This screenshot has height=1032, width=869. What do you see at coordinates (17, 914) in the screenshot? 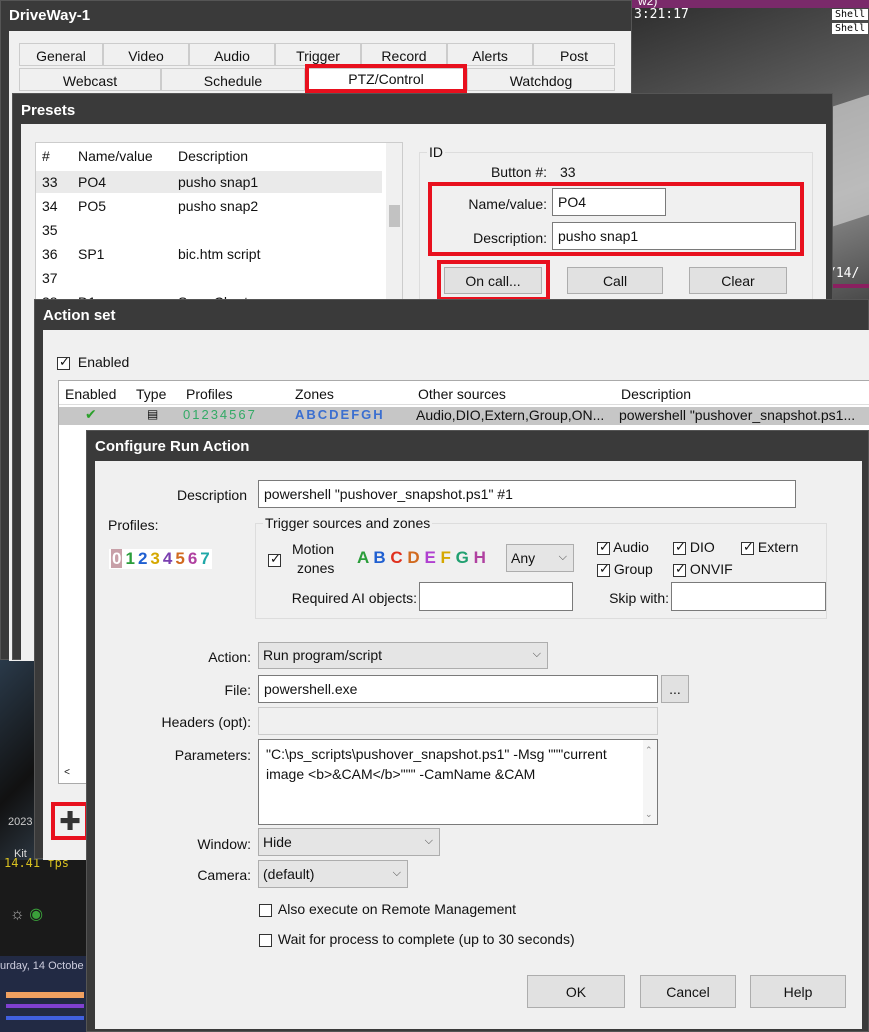
I see `sun-icon: ☼` at bounding box center [17, 914].